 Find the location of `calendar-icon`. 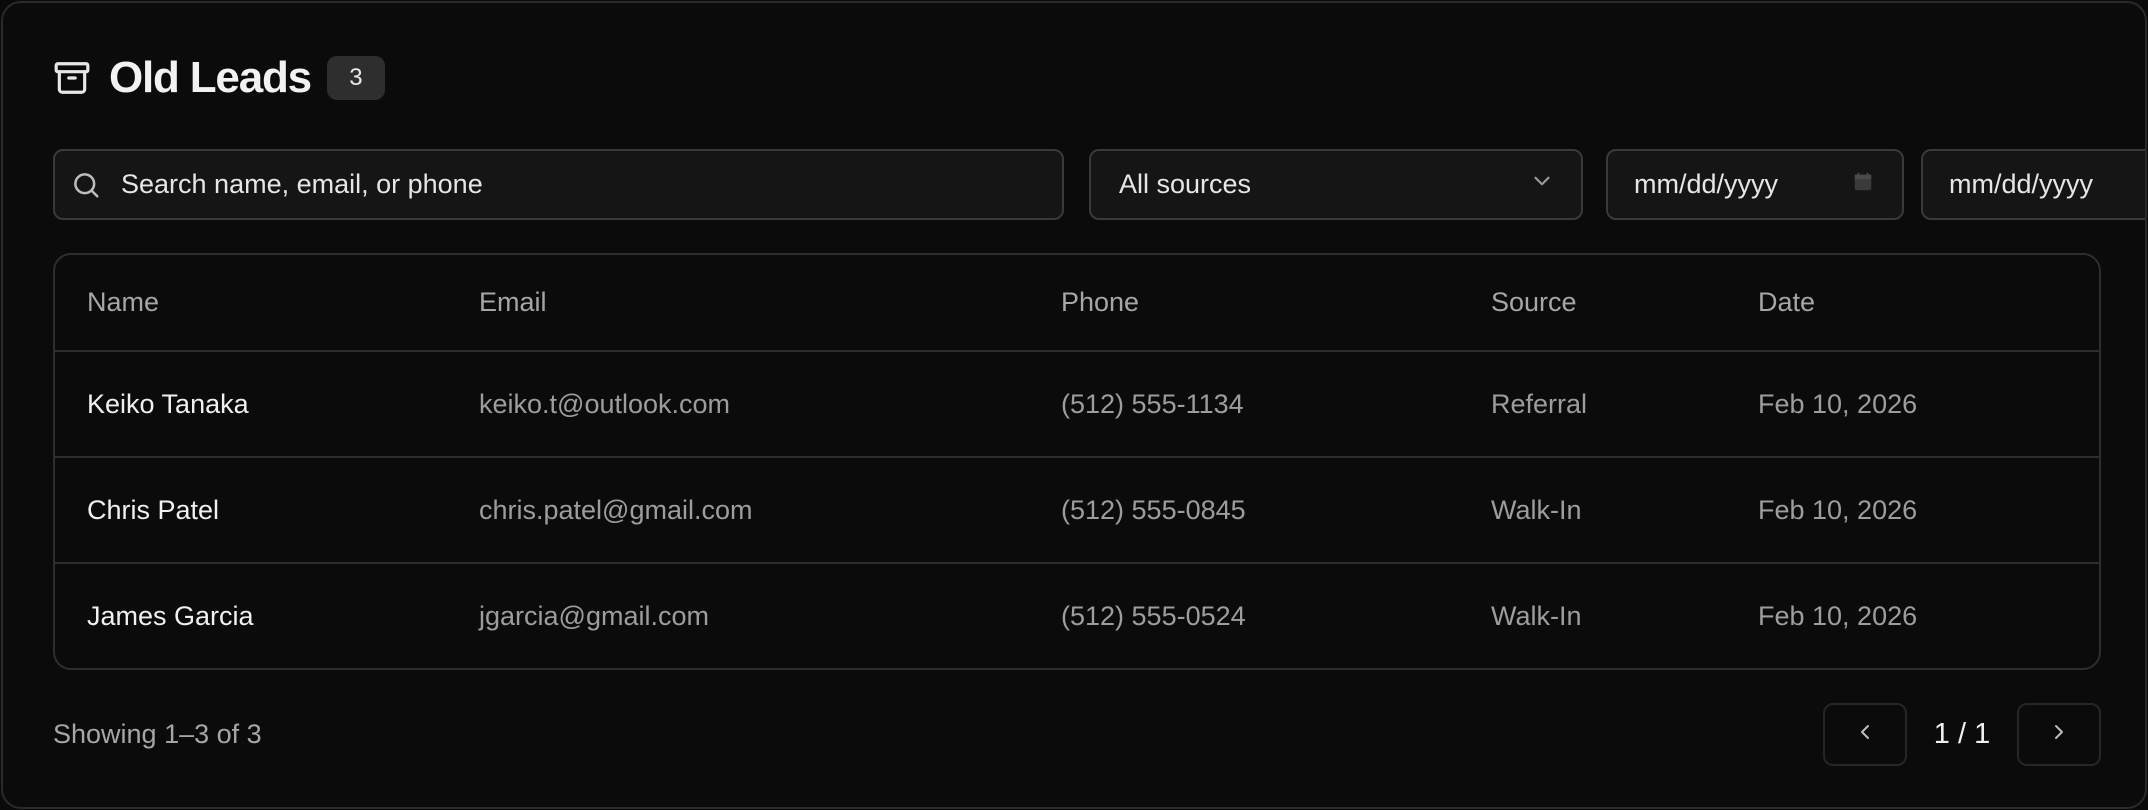

calendar-icon is located at coordinates (1863, 184).